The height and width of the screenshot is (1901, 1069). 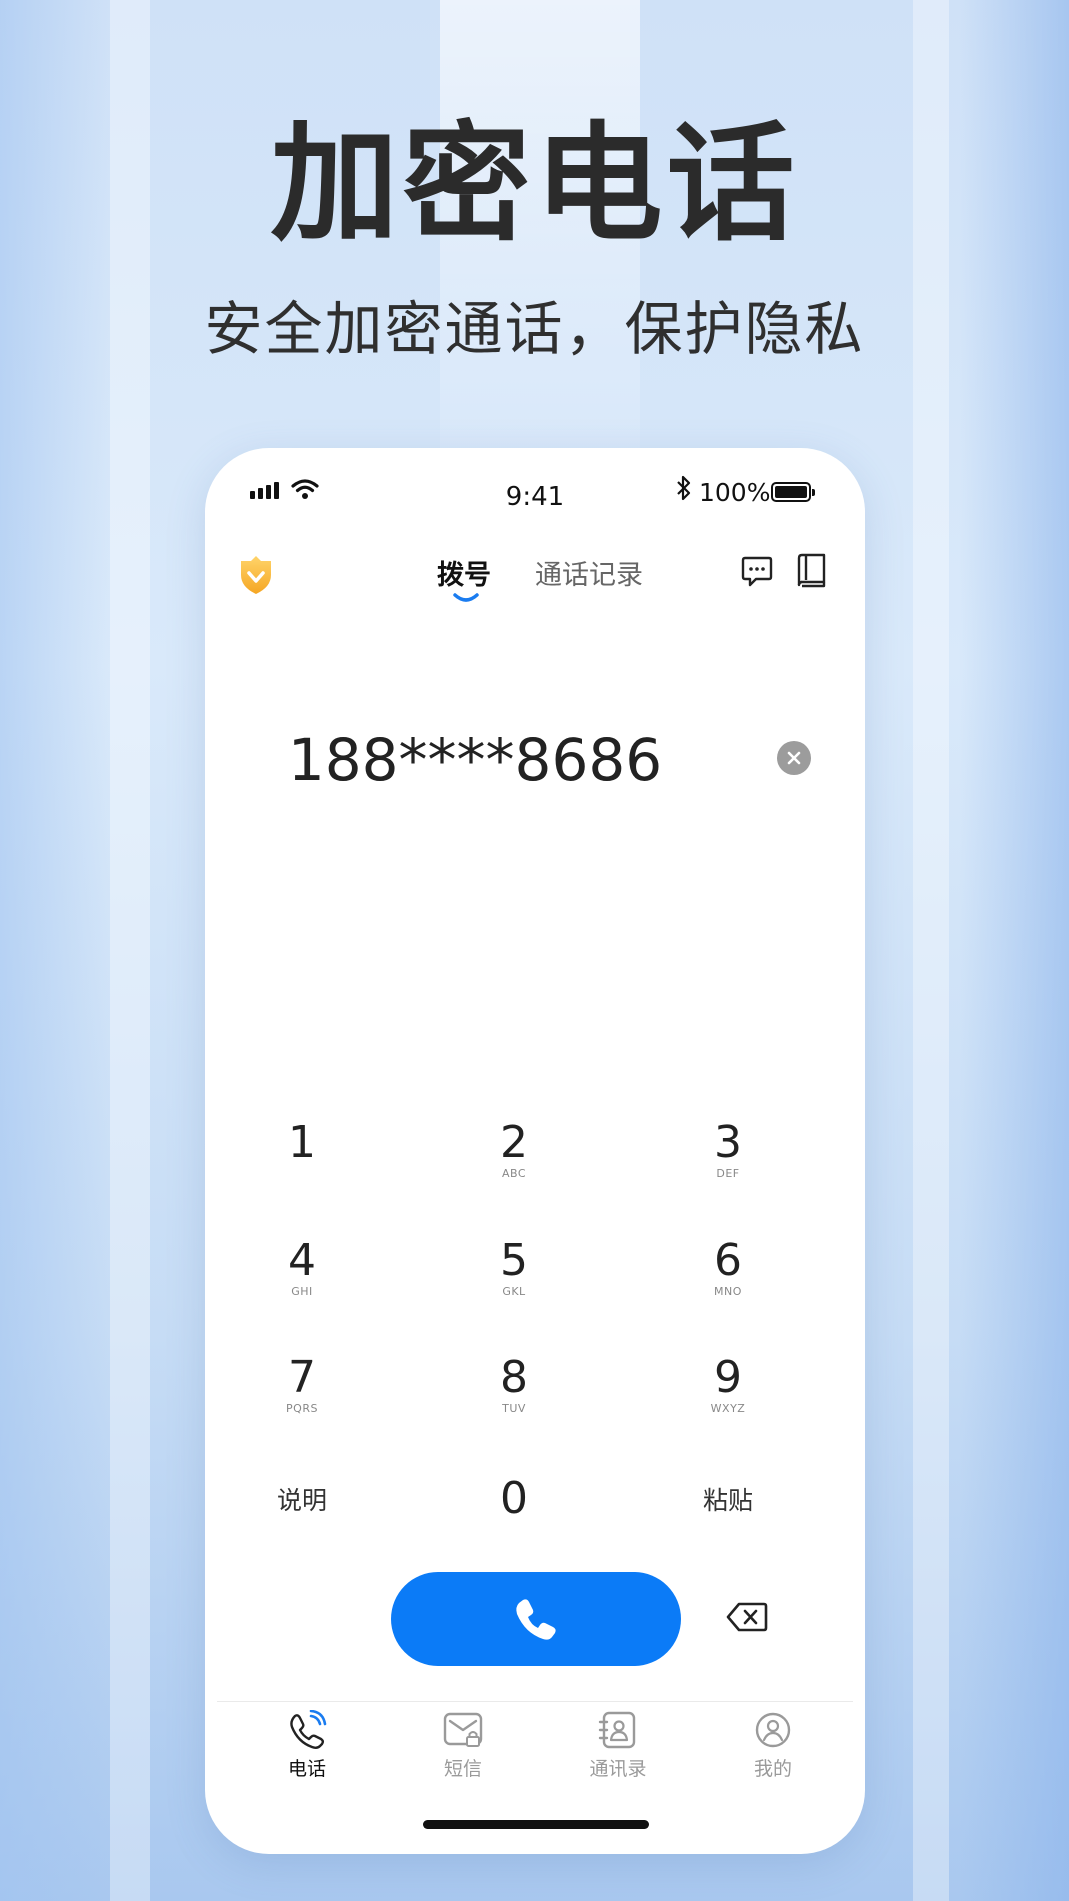 What do you see at coordinates (302, 1398) in the screenshot?
I see `key-7: 7 PQRS` at bounding box center [302, 1398].